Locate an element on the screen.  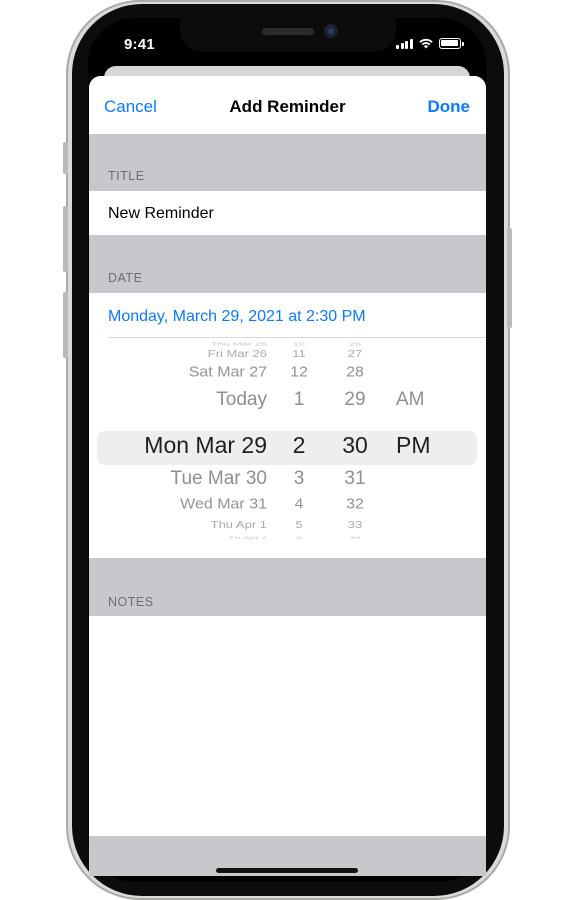
picker-minute-item: 33 is located at coordinates (355, 524).